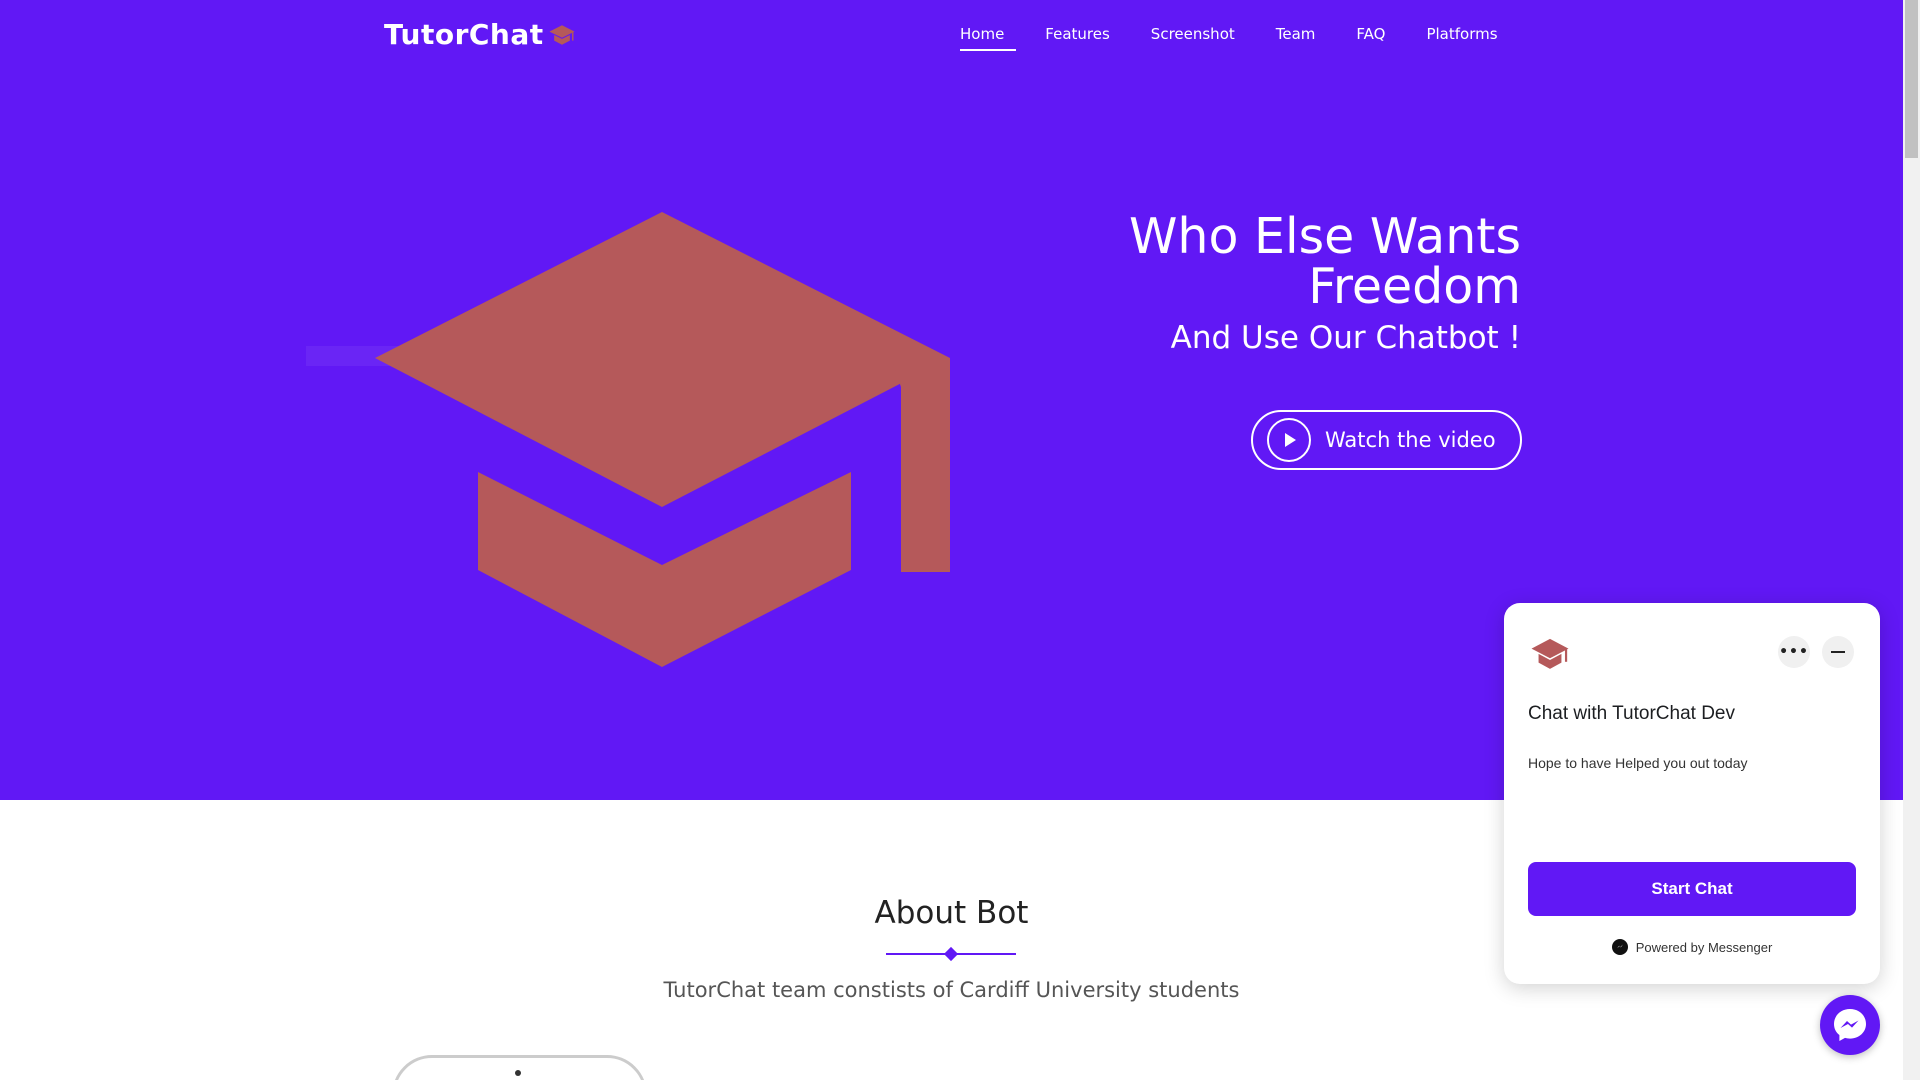  I want to click on nav-faq: FAQ, so click(1370, 36).